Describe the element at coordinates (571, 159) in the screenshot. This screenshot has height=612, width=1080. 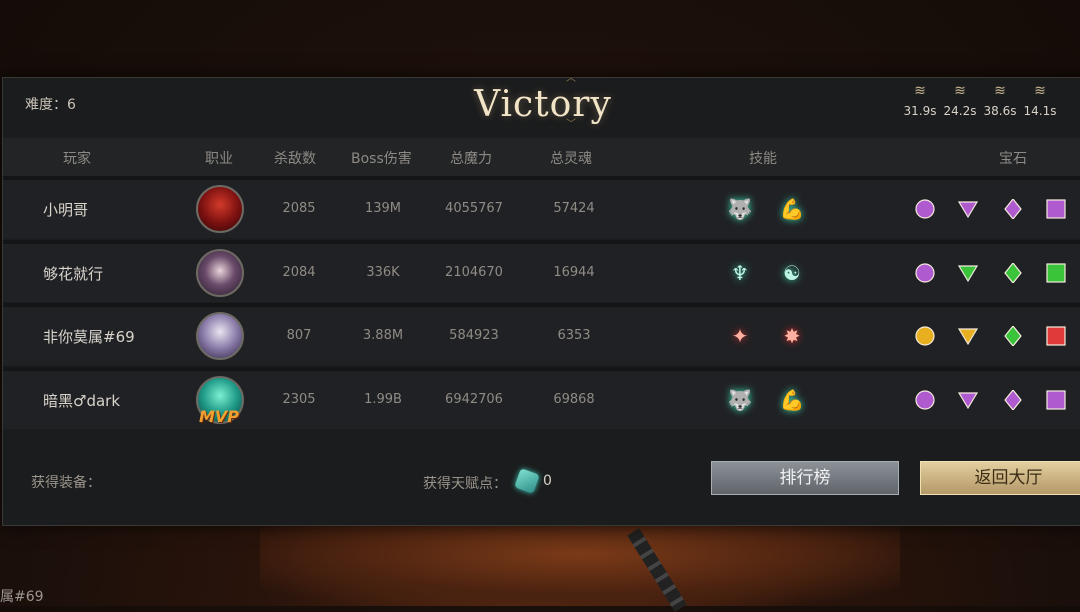
I see `column-total-soul: 总灵魂` at that location.